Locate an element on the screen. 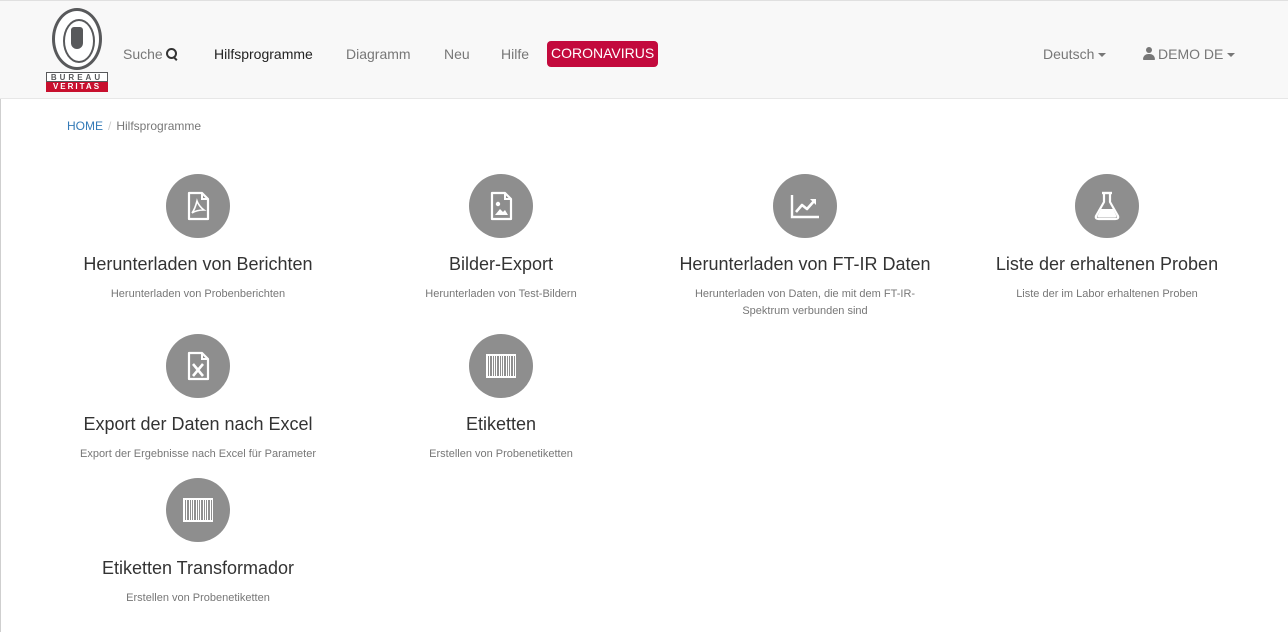 This screenshot has width=1288, height=632. user-menu: DEMO DE is located at coordinates (1189, 54).